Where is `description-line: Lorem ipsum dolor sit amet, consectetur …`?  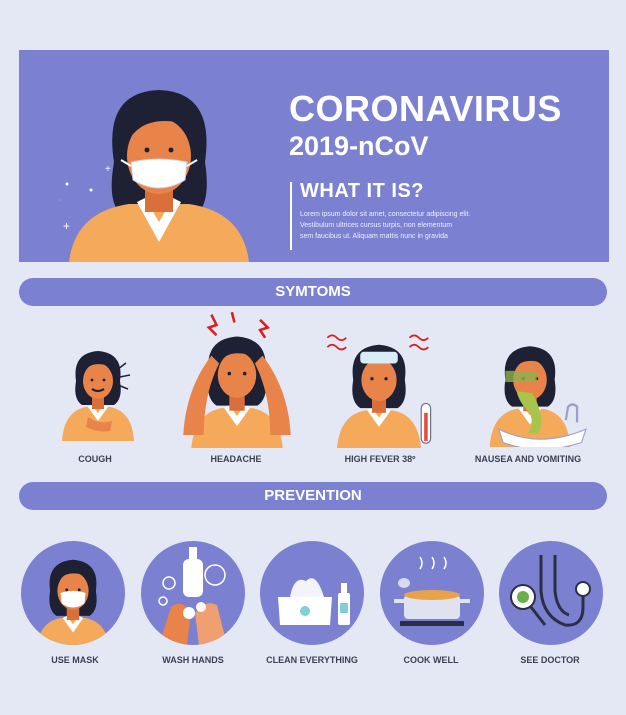
description-line: Lorem ipsum dolor sit amet, consectetur … is located at coordinates (385, 214).